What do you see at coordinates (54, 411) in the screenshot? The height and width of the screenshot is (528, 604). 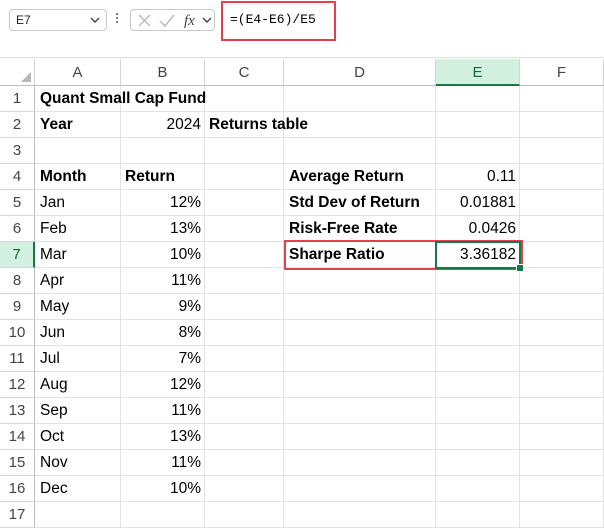 I see `month-cell: Sep` at bounding box center [54, 411].